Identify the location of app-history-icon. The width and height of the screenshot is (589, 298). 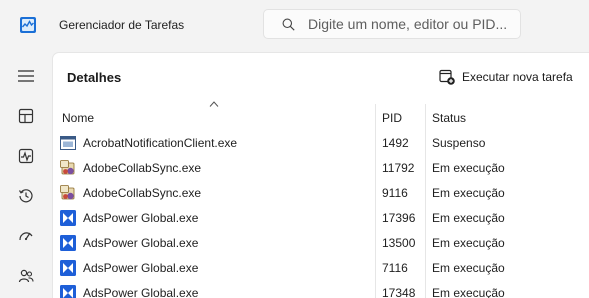
(25, 196).